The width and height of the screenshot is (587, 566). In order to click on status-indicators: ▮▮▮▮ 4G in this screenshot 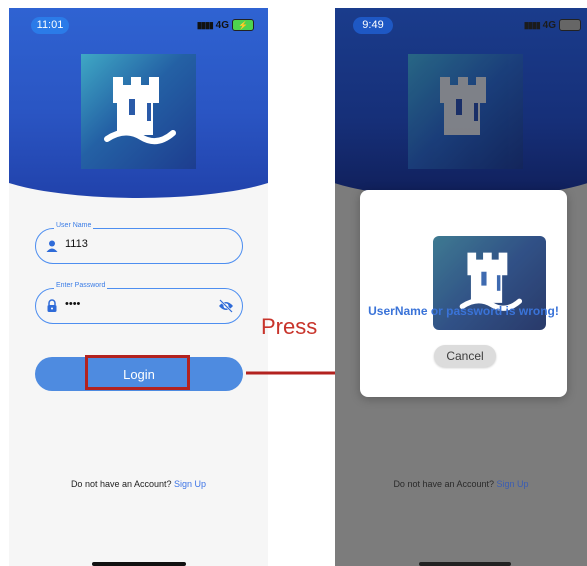, I will do `click(552, 25)`.